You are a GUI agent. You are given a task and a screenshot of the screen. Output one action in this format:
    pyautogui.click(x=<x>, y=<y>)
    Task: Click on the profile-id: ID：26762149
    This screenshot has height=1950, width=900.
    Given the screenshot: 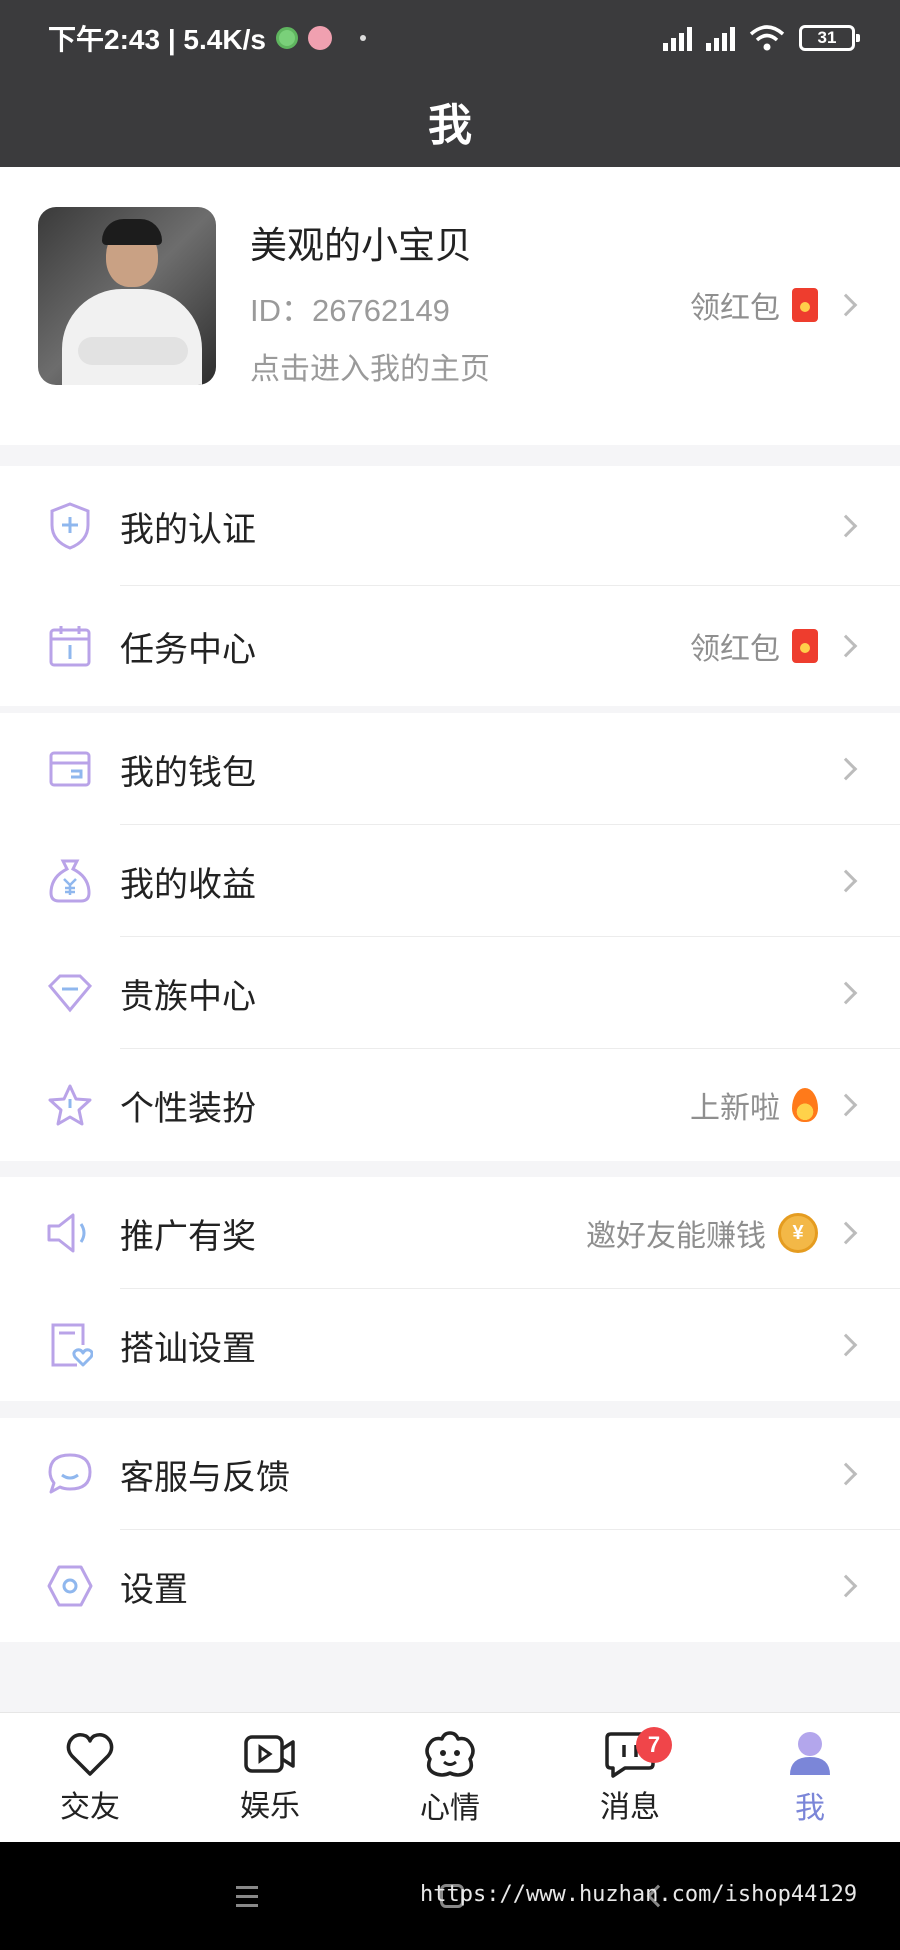 What is the action you would take?
    pyautogui.click(x=350, y=310)
    